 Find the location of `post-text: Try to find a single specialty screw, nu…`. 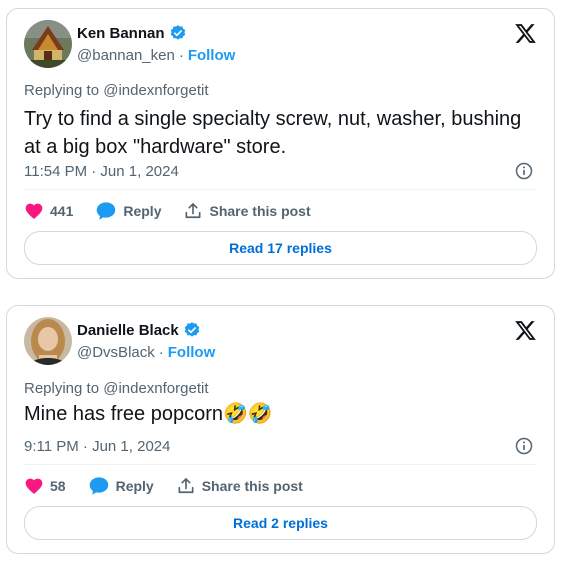

post-text: Try to find a single specialty screw, nu… is located at coordinates (273, 133).